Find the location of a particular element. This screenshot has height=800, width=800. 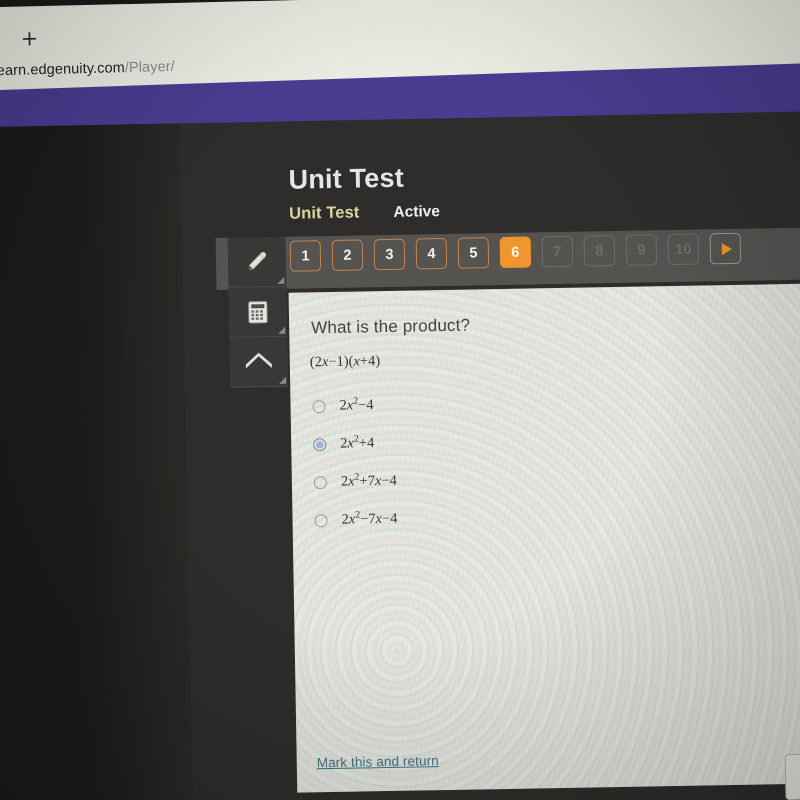

question-button-1: 1 is located at coordinates (305, 256).